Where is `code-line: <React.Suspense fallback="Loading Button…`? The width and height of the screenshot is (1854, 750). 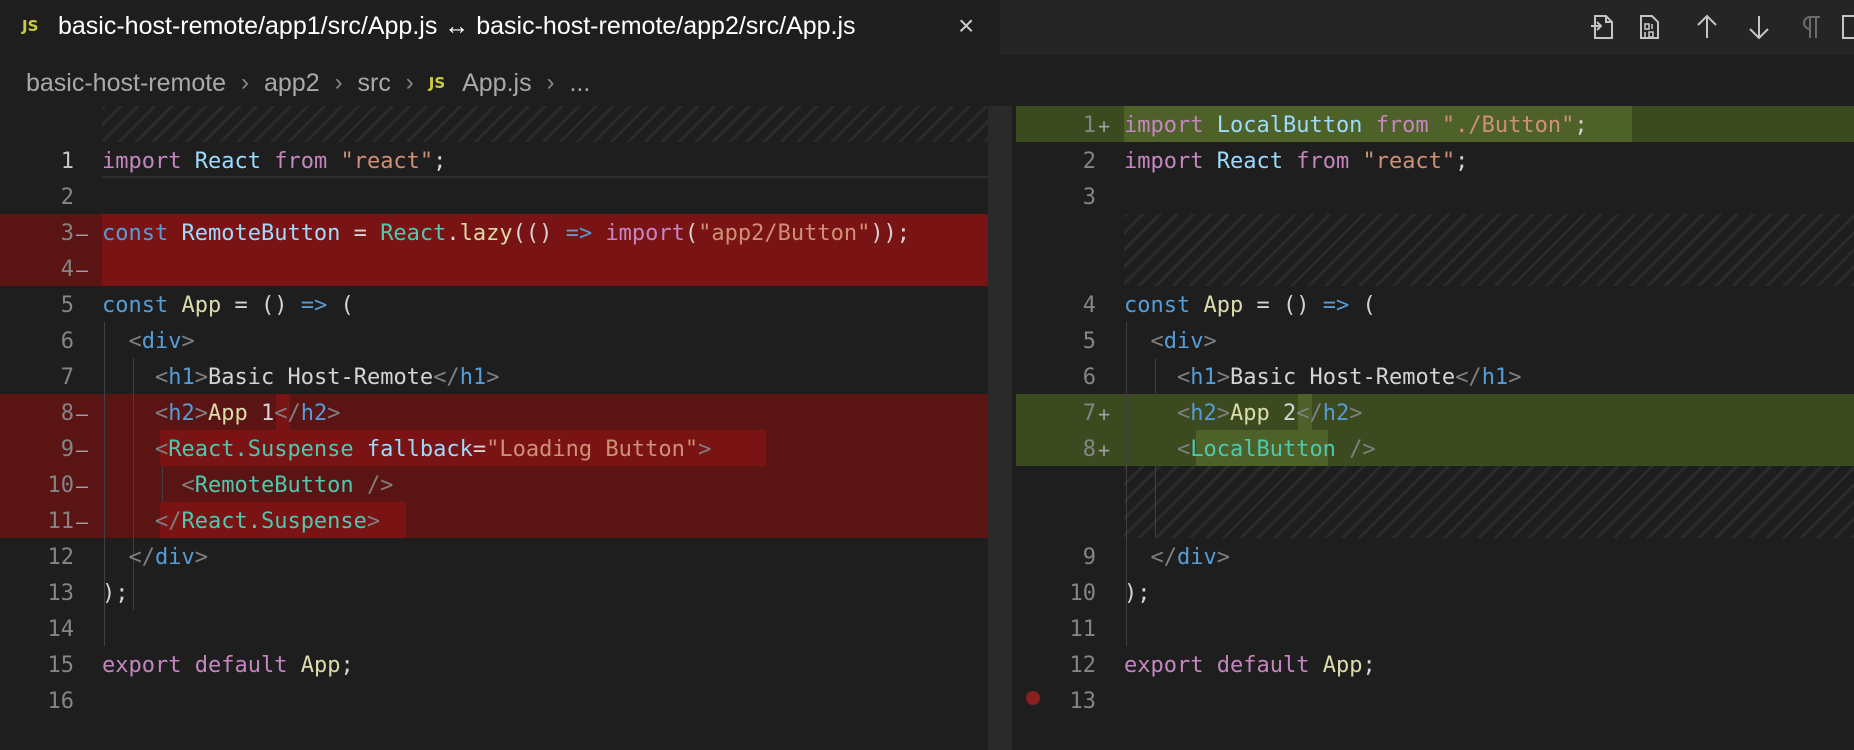 code-line: <React.Suspense fallback="Loading Button… is located at coordinates (406, 450).